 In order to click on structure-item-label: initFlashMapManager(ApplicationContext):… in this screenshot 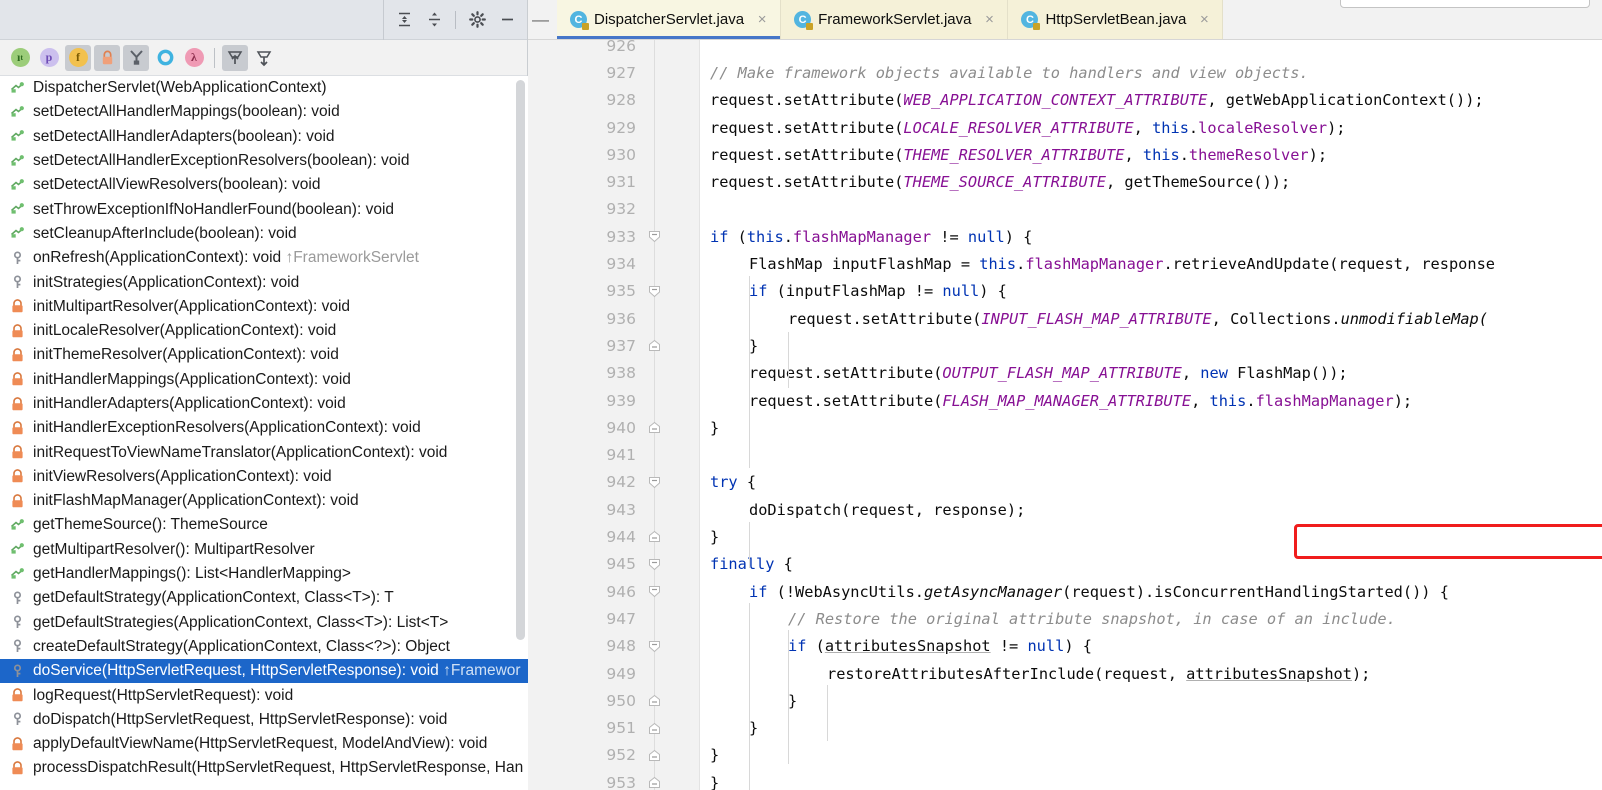, I will do `click(196, 501)`.